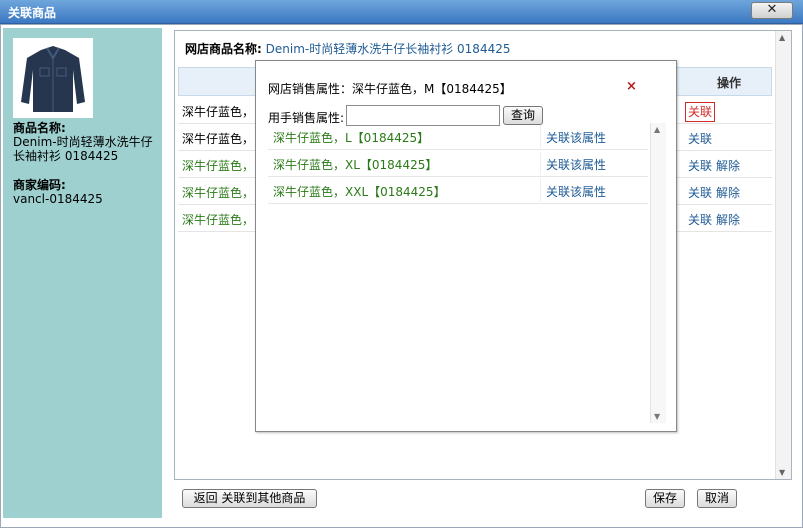  What do you see at coordinates (32, 13) in the screenshot?
I see `window-title: 关联商品` at bounding box center [32, 13].